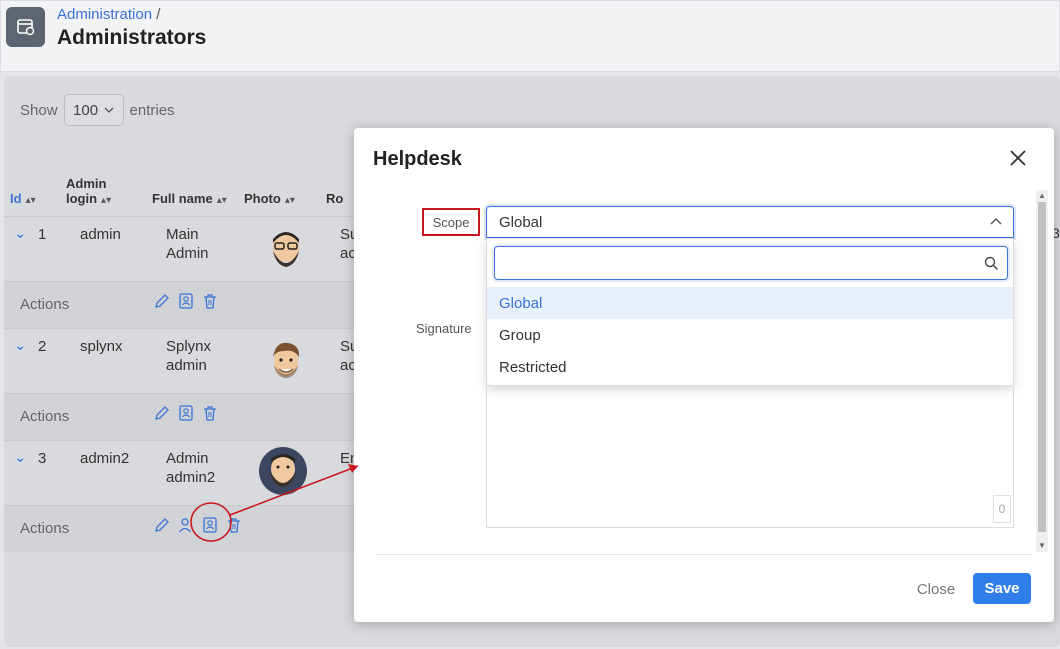 This screenshot has width=1060, height=649. I want to click on modal-scrollbar: ▲ ▼, so click(1042, 371).